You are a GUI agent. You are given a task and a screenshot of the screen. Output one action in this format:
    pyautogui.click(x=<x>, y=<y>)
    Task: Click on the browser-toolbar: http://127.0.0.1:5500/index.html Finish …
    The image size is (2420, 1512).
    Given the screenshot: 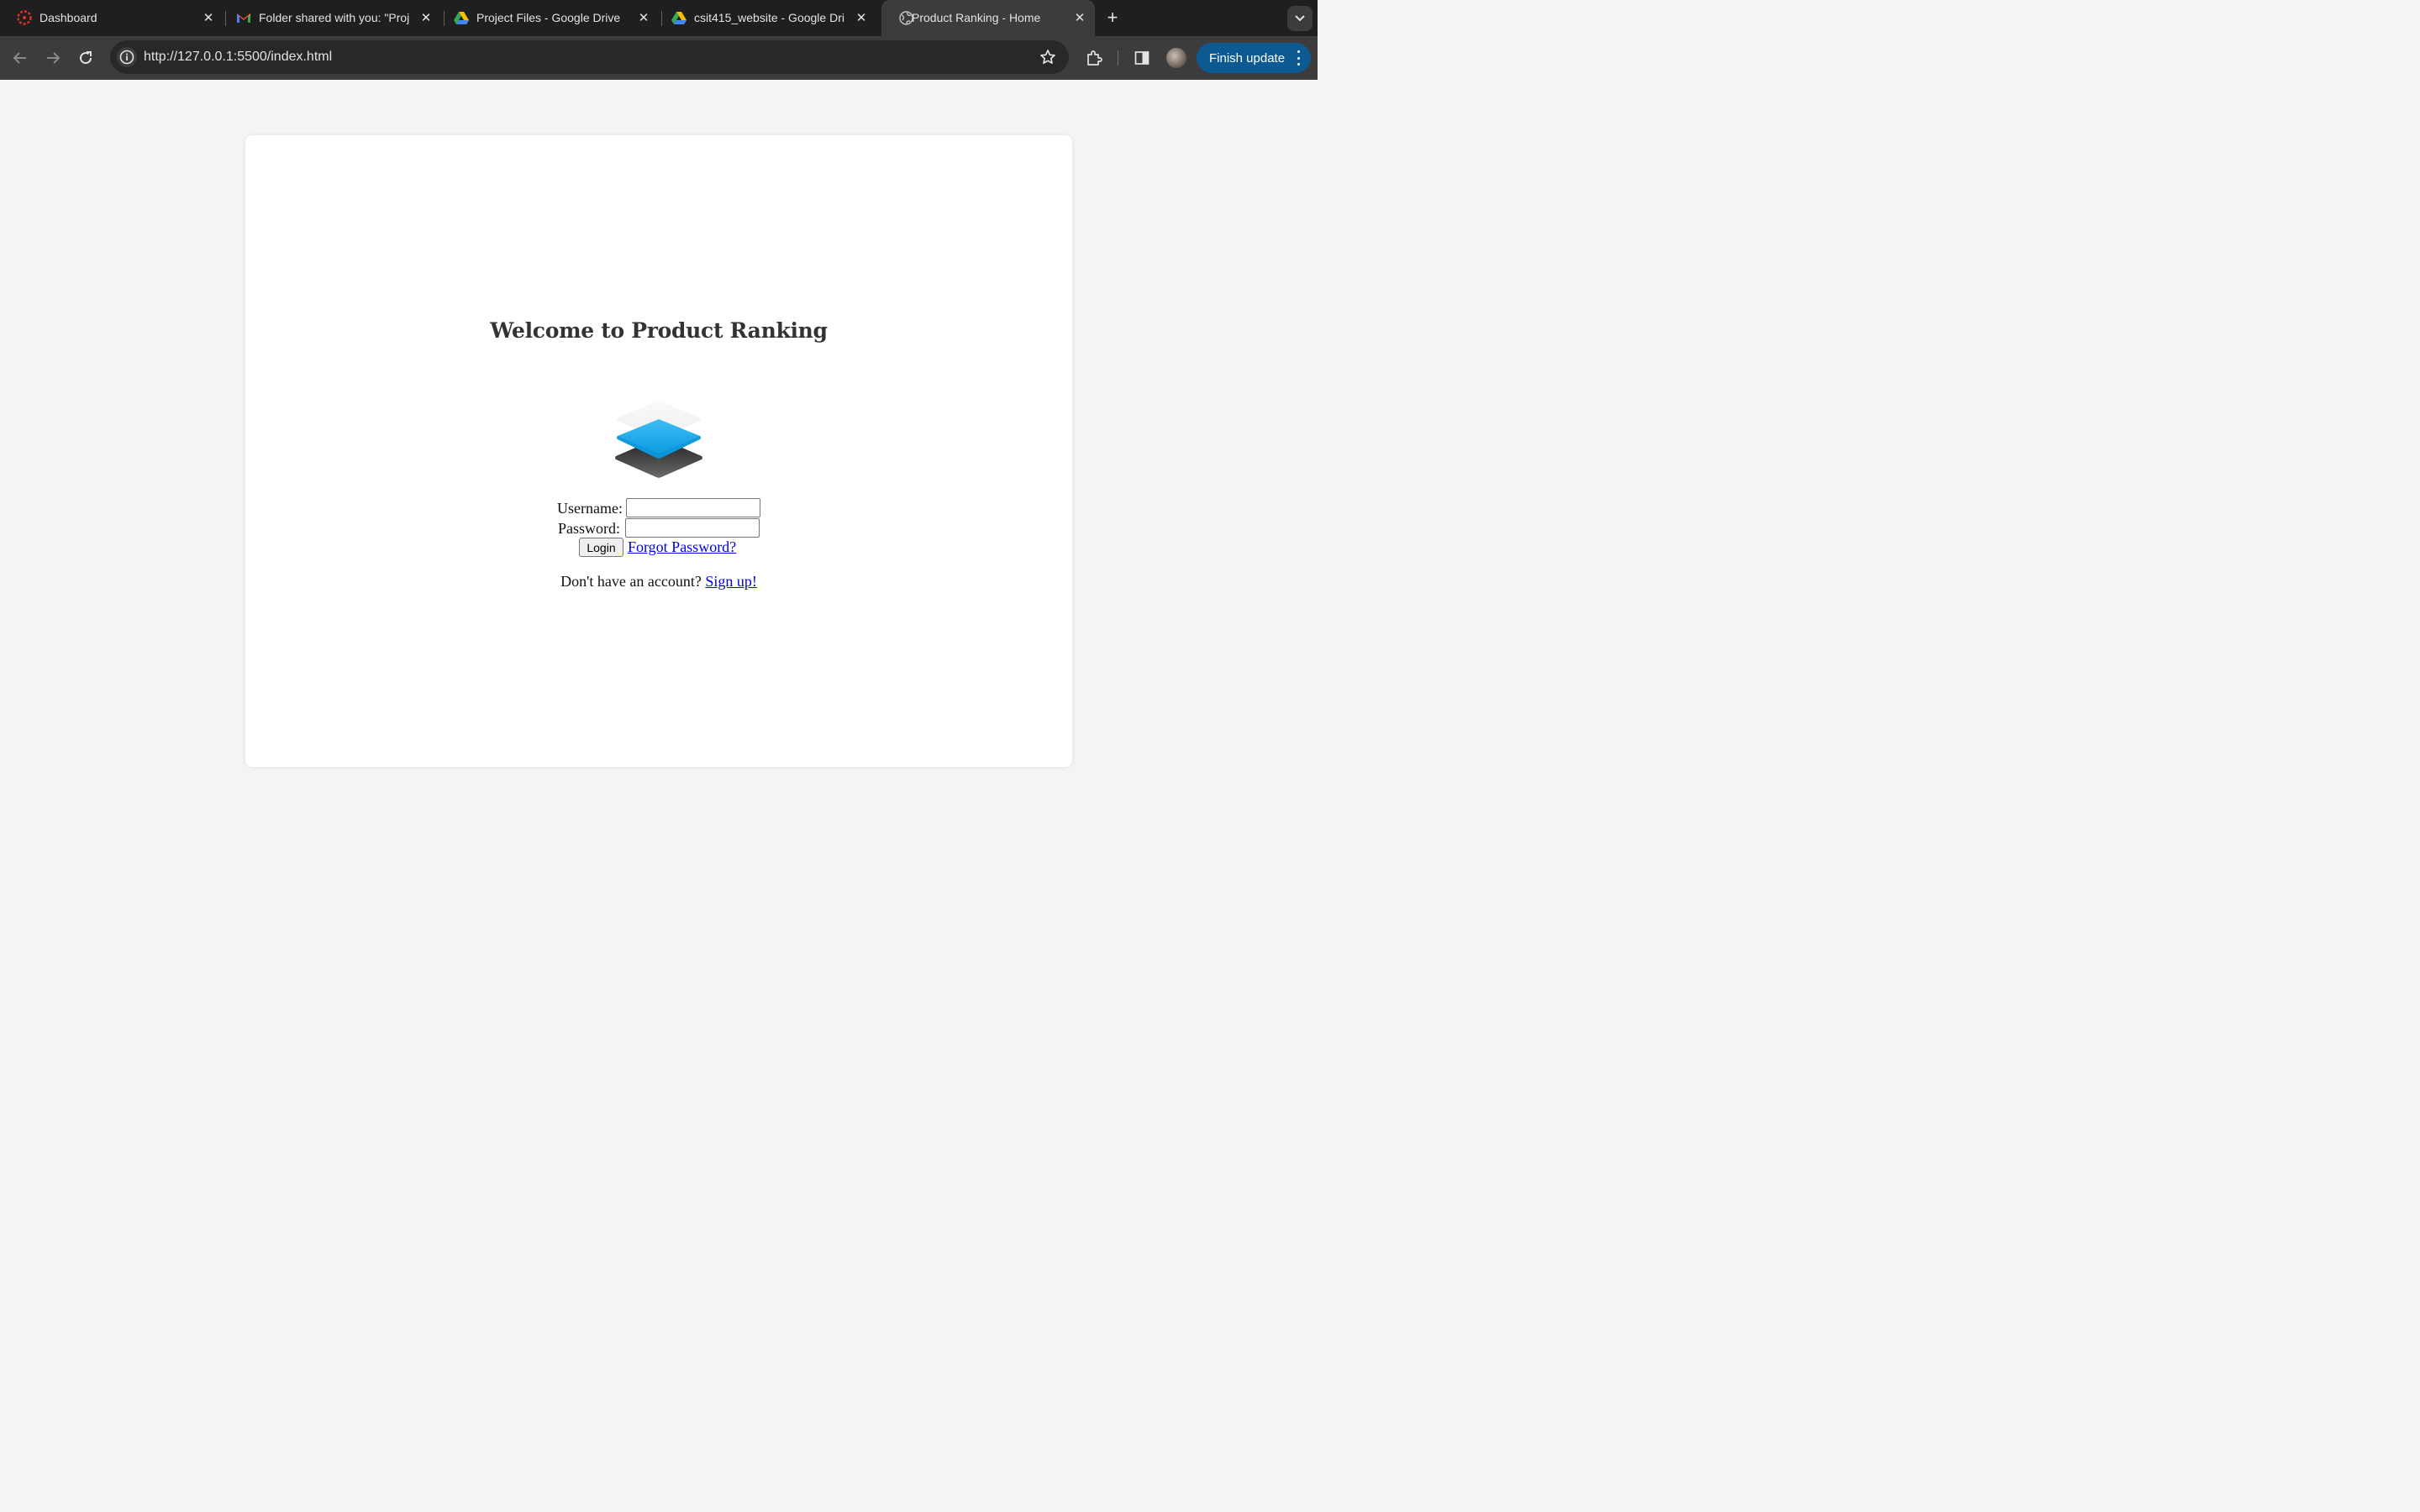 What is the action you would take?
    pyautogui.click(x=659, y=58)
    